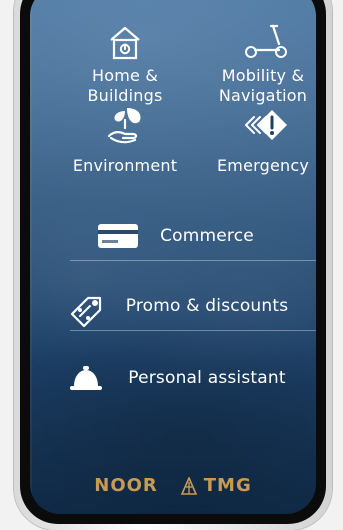 The height and width of the screenshot is (530, 343). I want to click on warning-diamond-icon, so click(263, 125).